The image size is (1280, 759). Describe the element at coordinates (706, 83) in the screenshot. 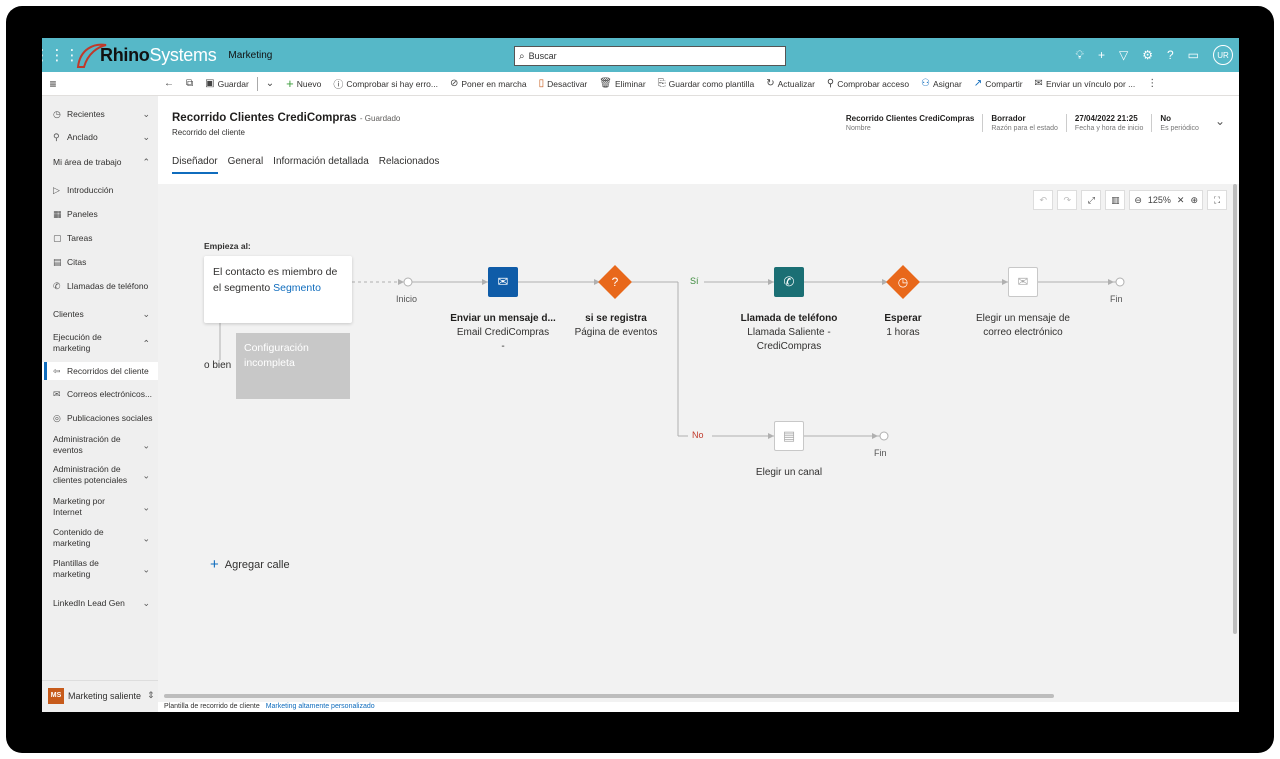

I see `save-template-button: ⎘ Guardar como plantilla` at that location.